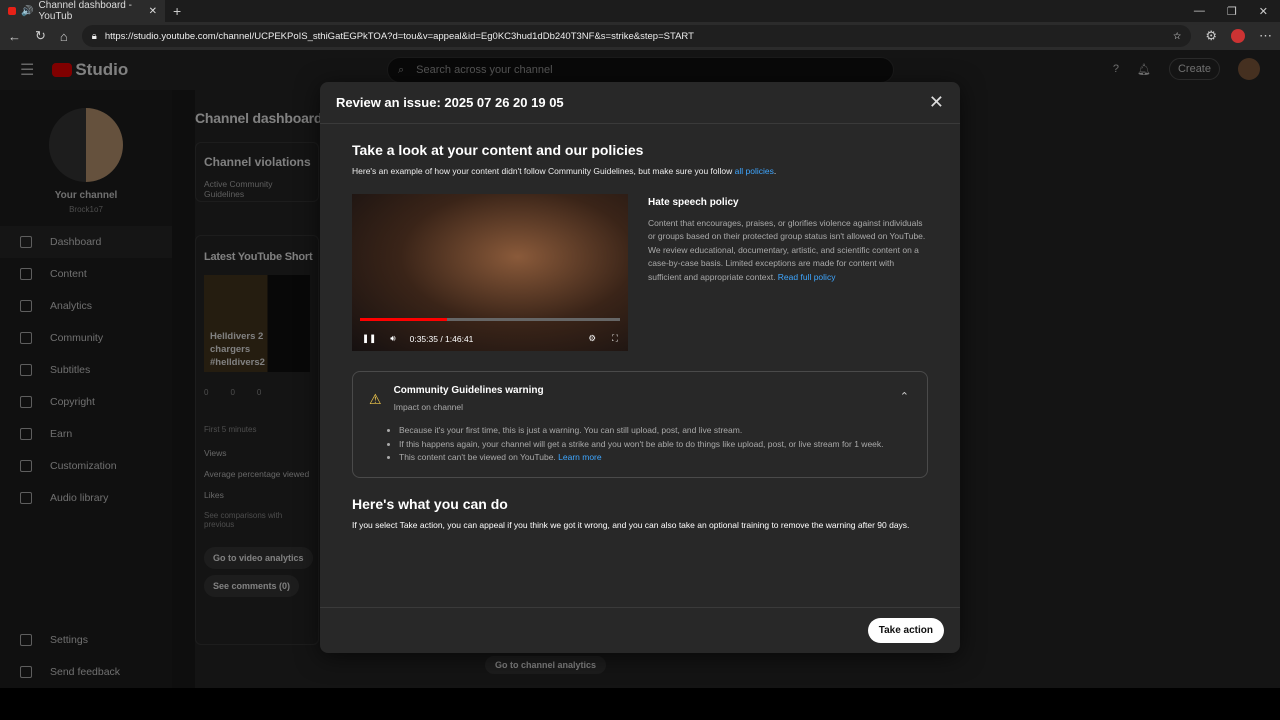  What do you see at coordinates (257, 162) in the screenshot?
I see `violations-title: Channel violations` at bounding box center [257, 162].